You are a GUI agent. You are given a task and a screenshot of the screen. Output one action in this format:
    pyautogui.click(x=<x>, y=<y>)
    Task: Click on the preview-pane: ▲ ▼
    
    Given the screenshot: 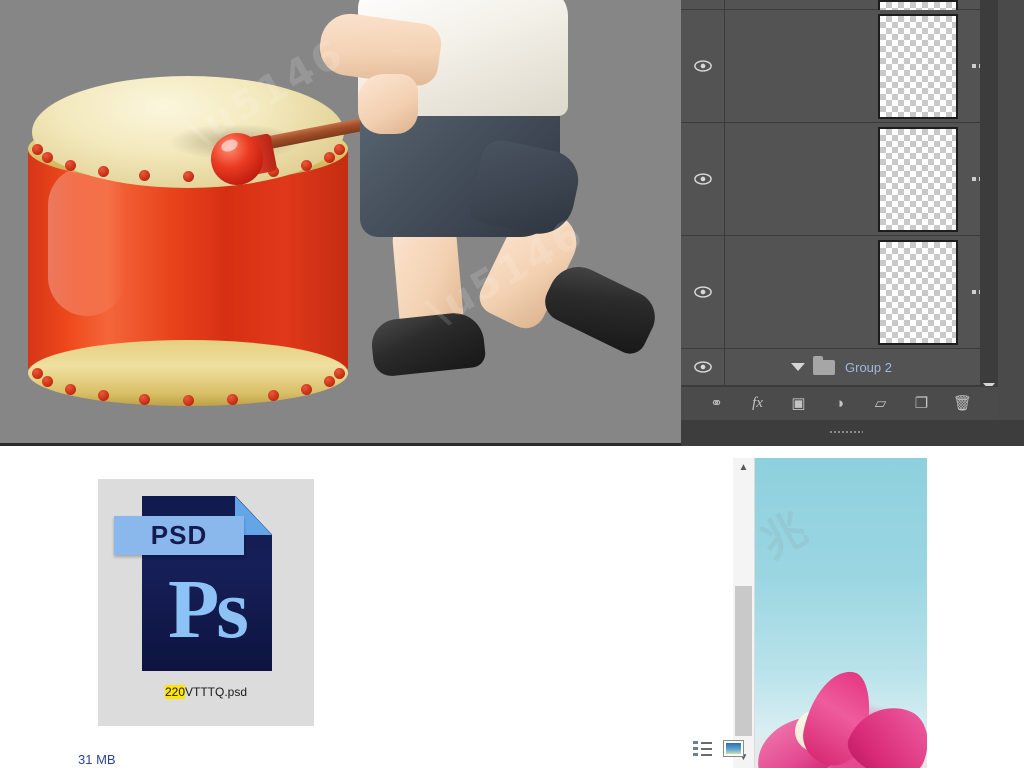 What is the action you would take?
    pyautogui.click(x=830, y=613)
    